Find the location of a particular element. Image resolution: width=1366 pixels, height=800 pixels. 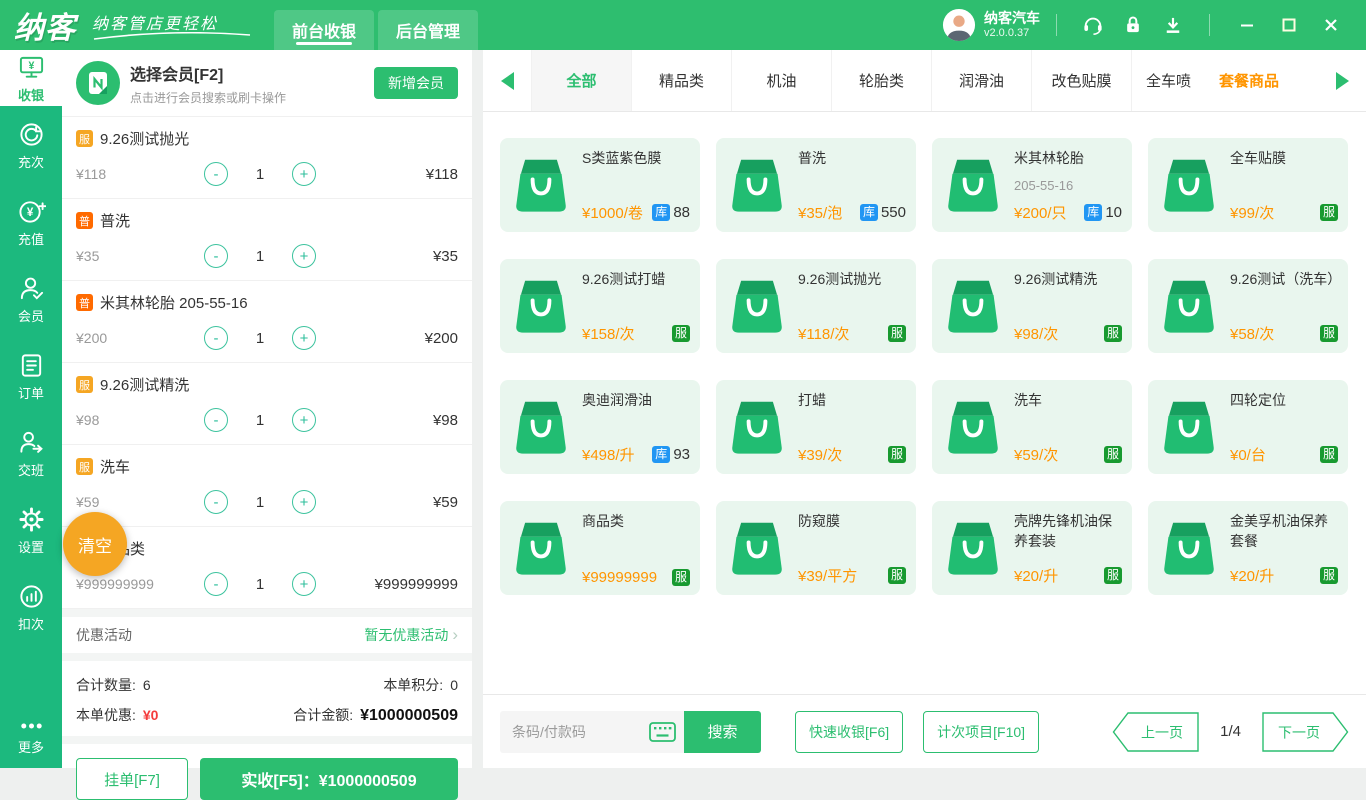

sidebar-item-recharge: ¥ 充值 is located at coordinates (31, 221).